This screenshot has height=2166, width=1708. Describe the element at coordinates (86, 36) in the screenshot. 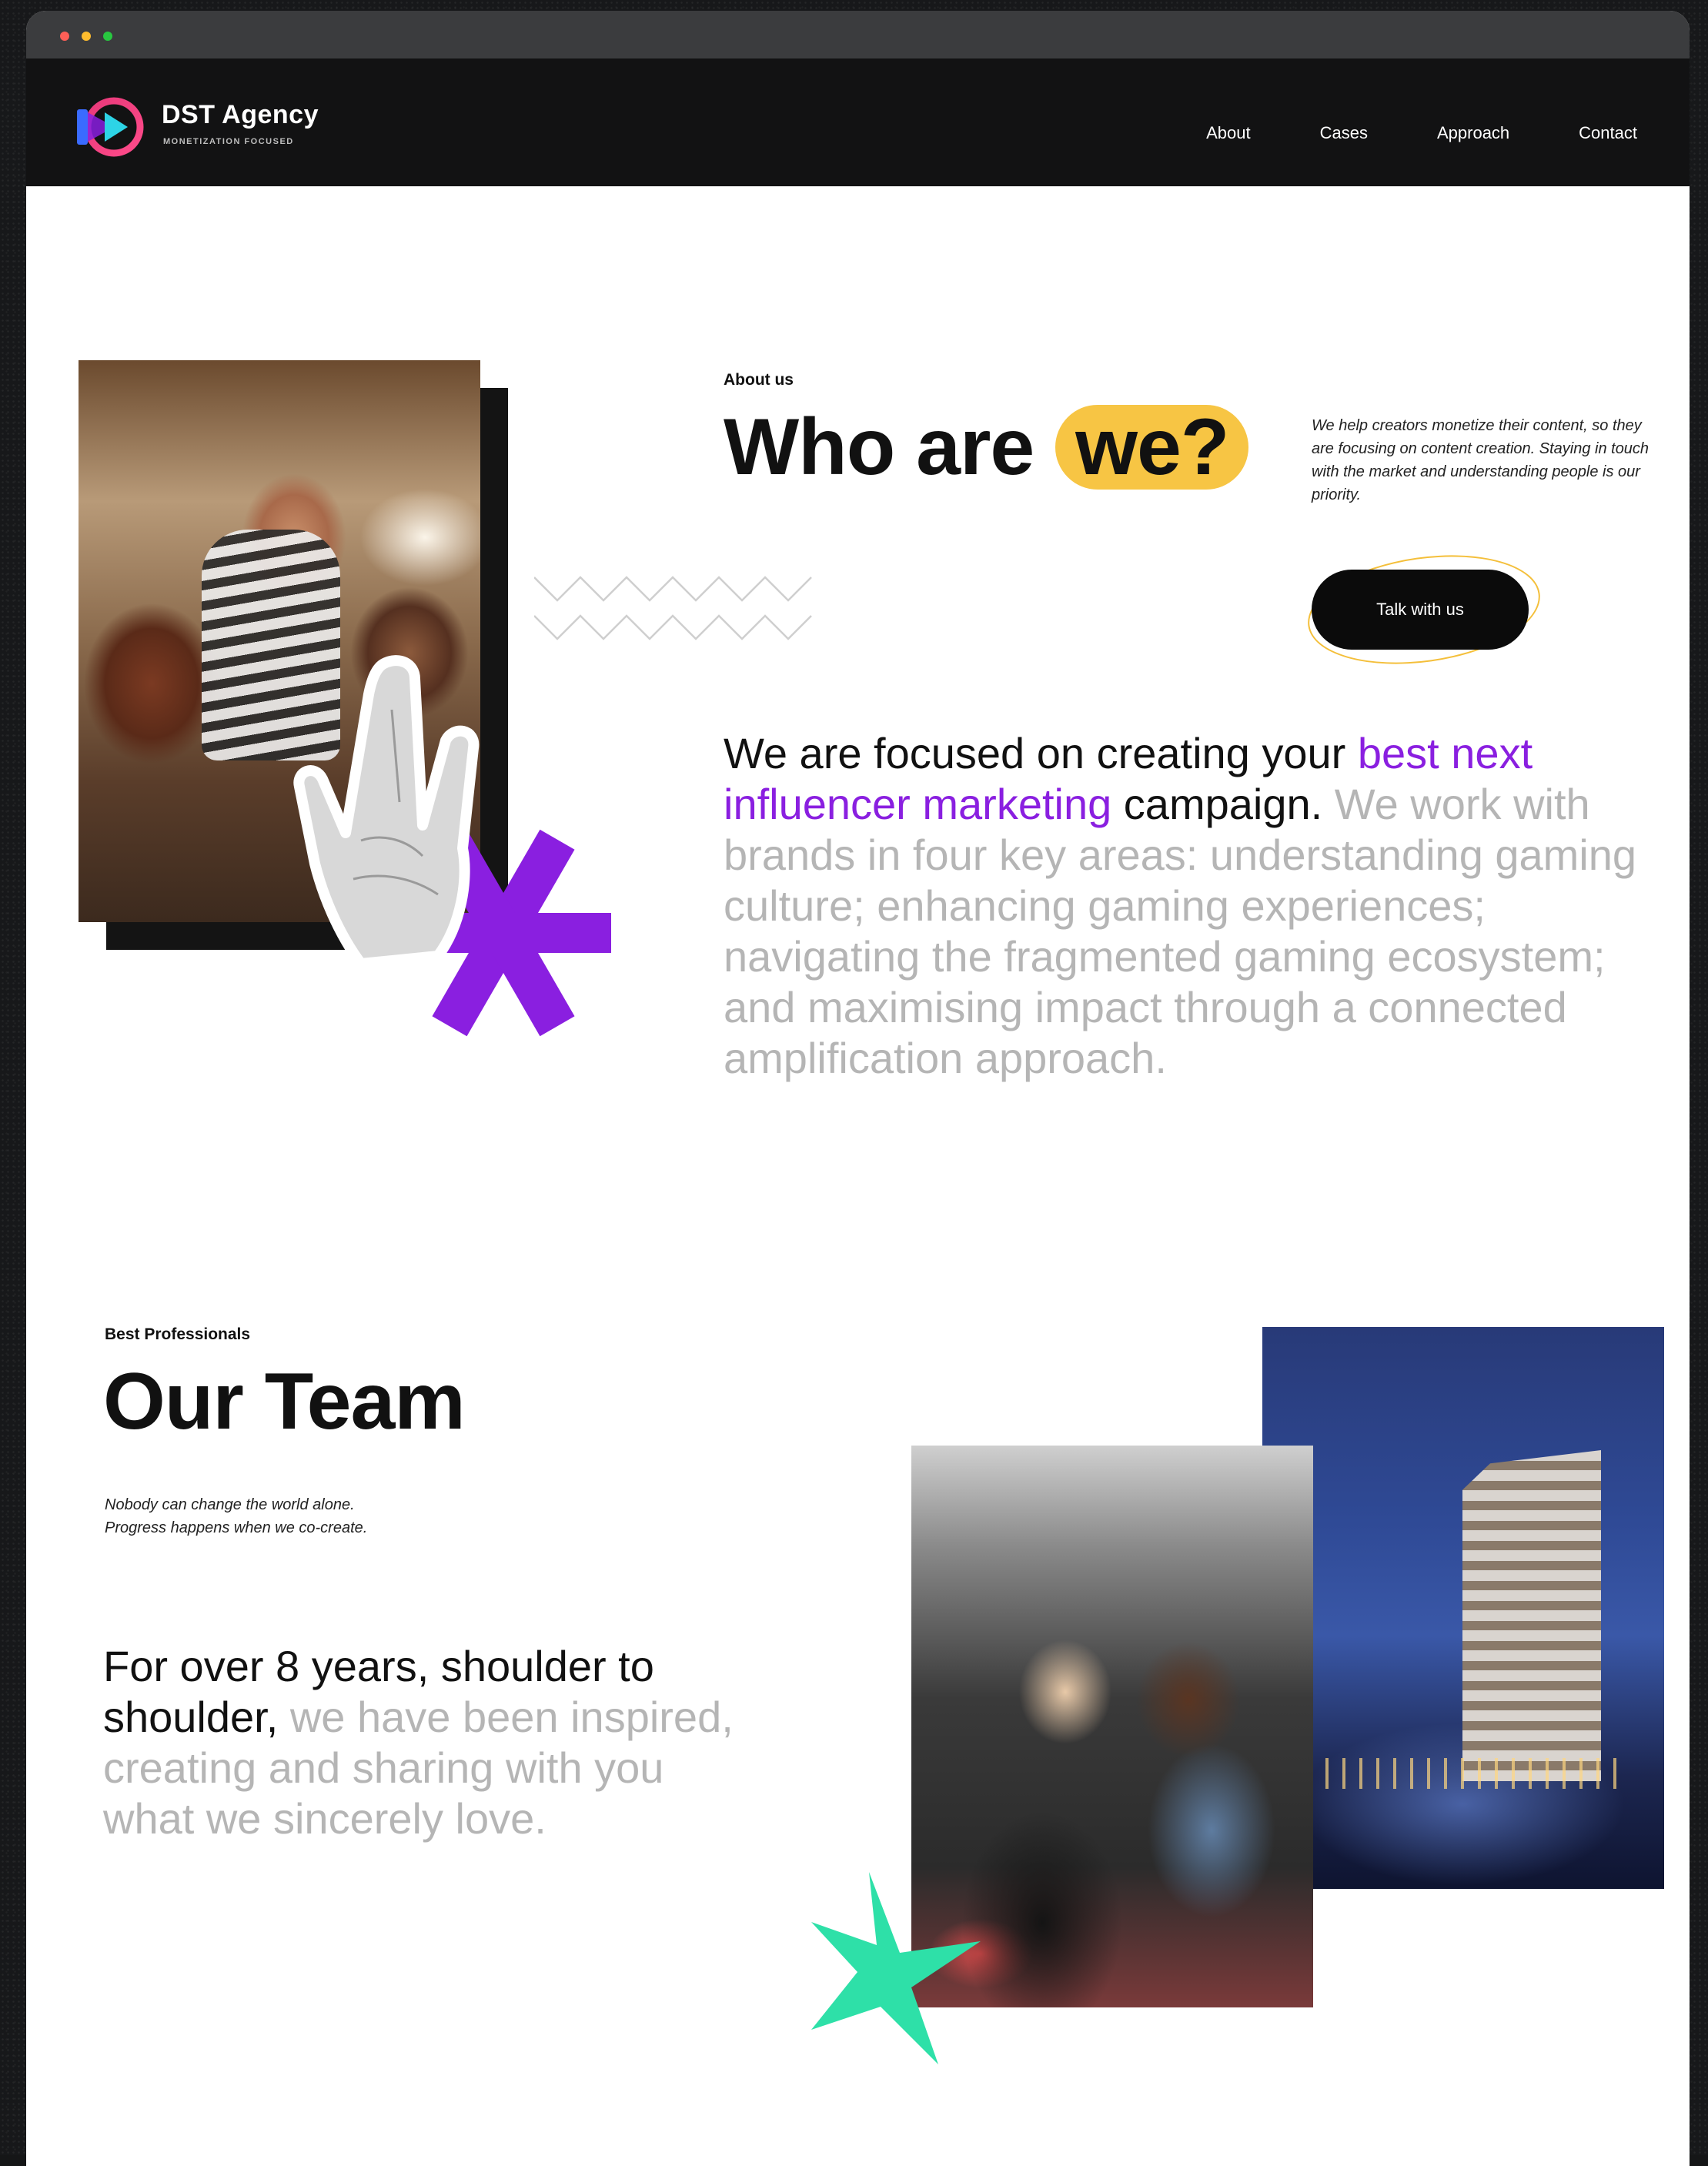

I see `minimize-window-dot` at that location.